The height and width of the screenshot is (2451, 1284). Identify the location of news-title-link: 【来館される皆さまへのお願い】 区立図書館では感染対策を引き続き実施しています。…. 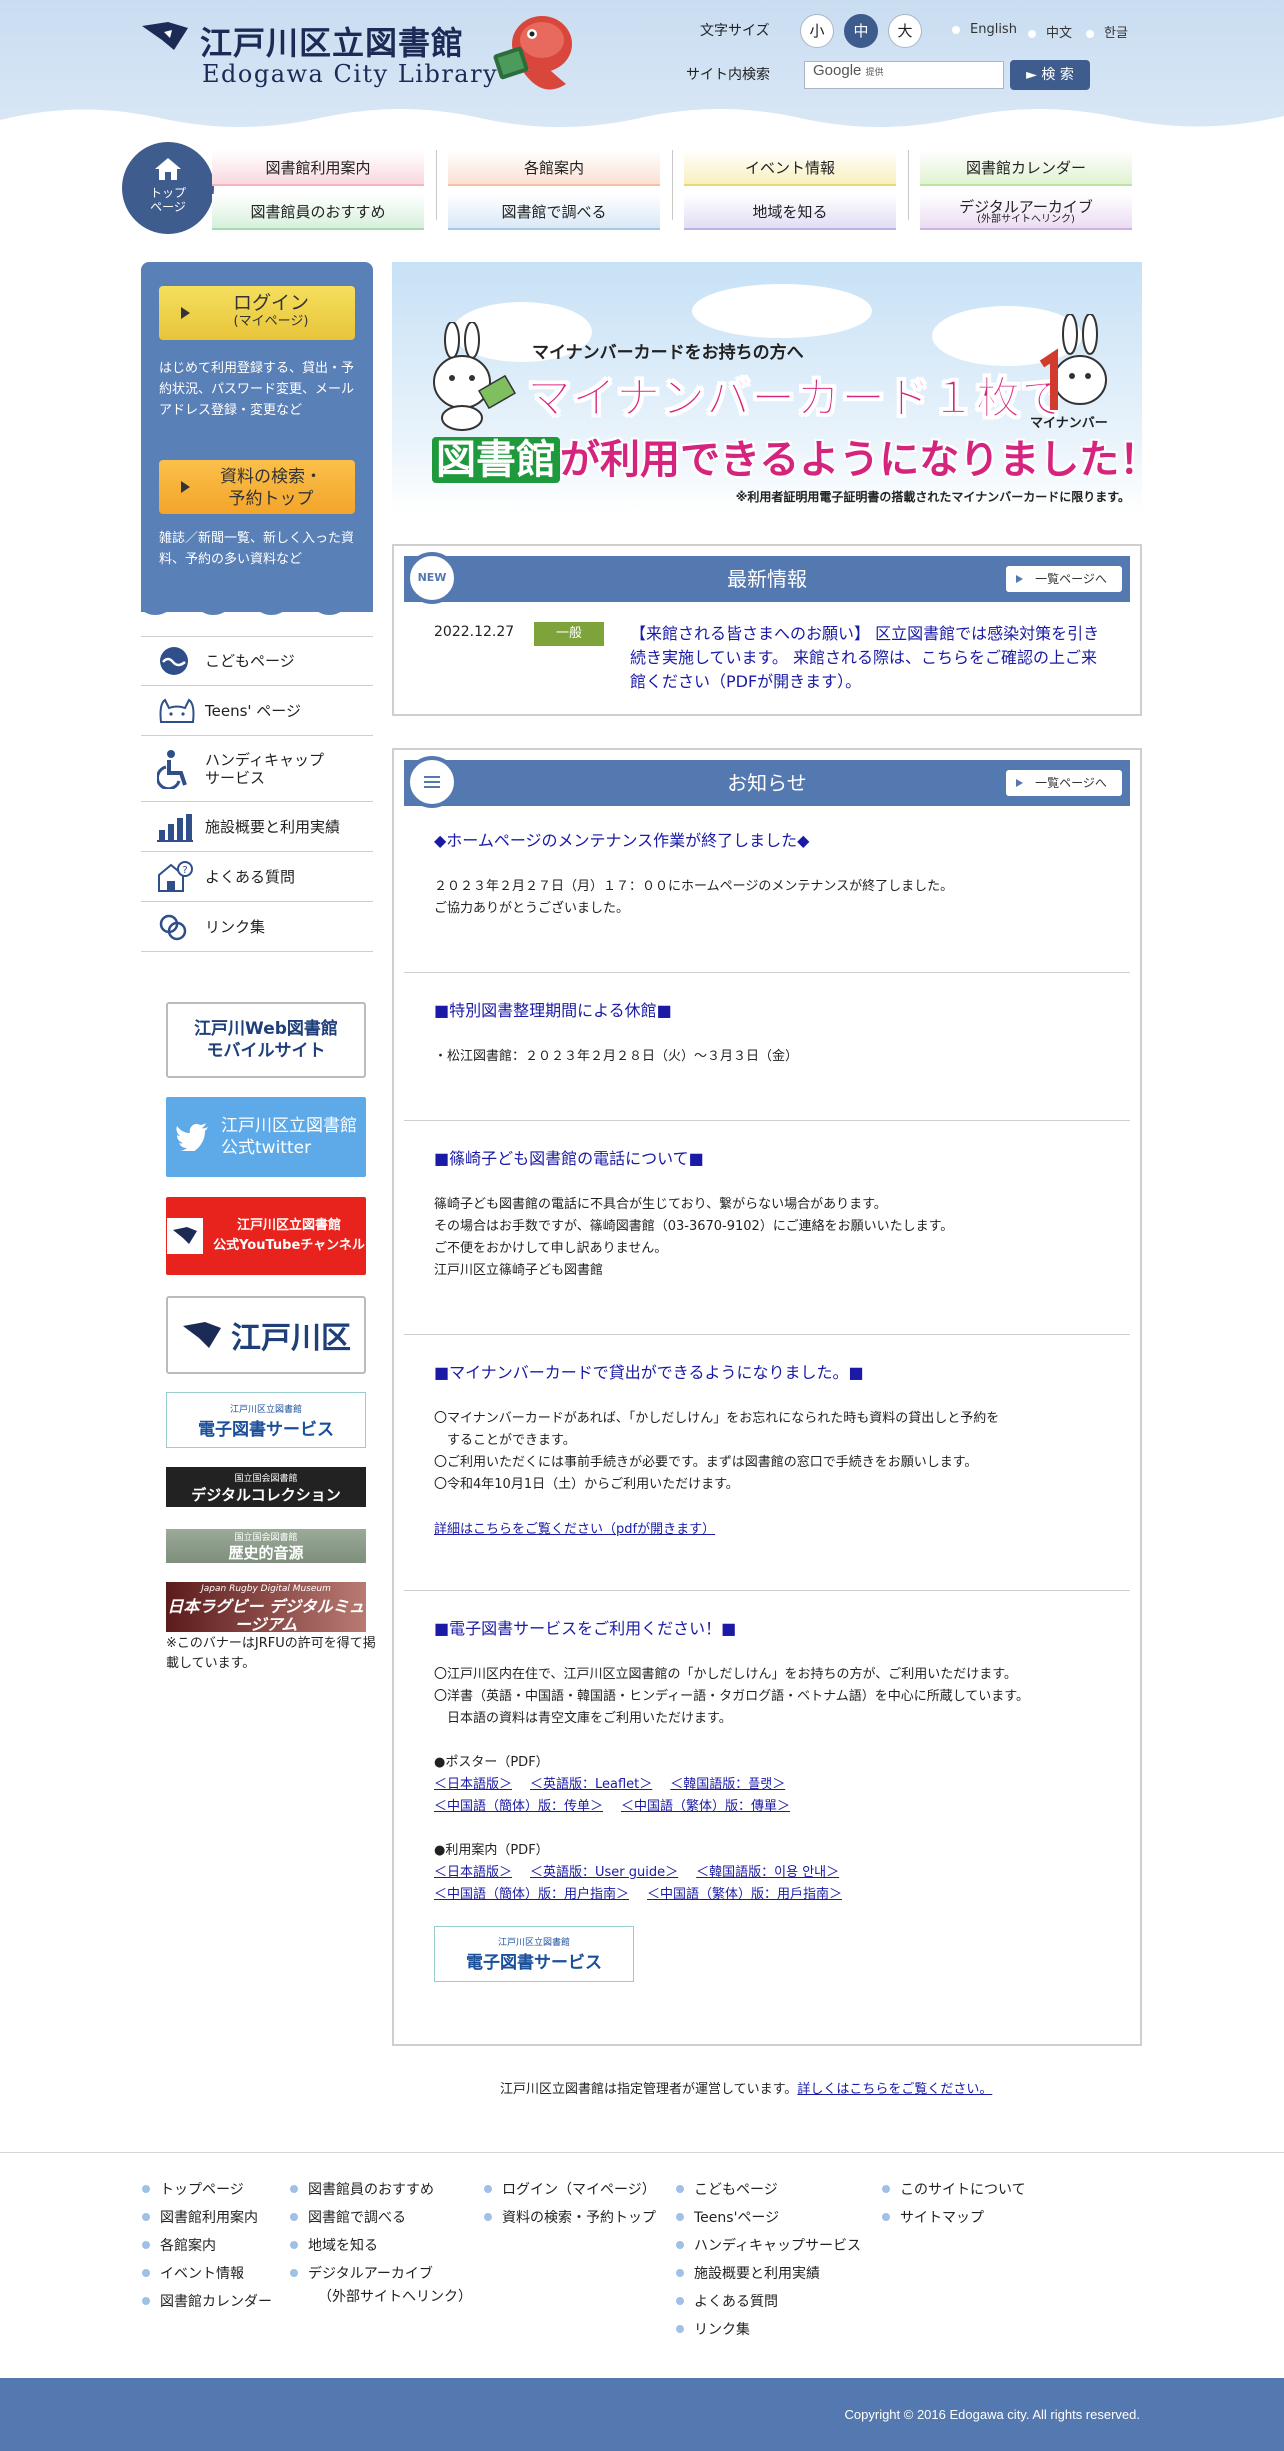
(870, 658).